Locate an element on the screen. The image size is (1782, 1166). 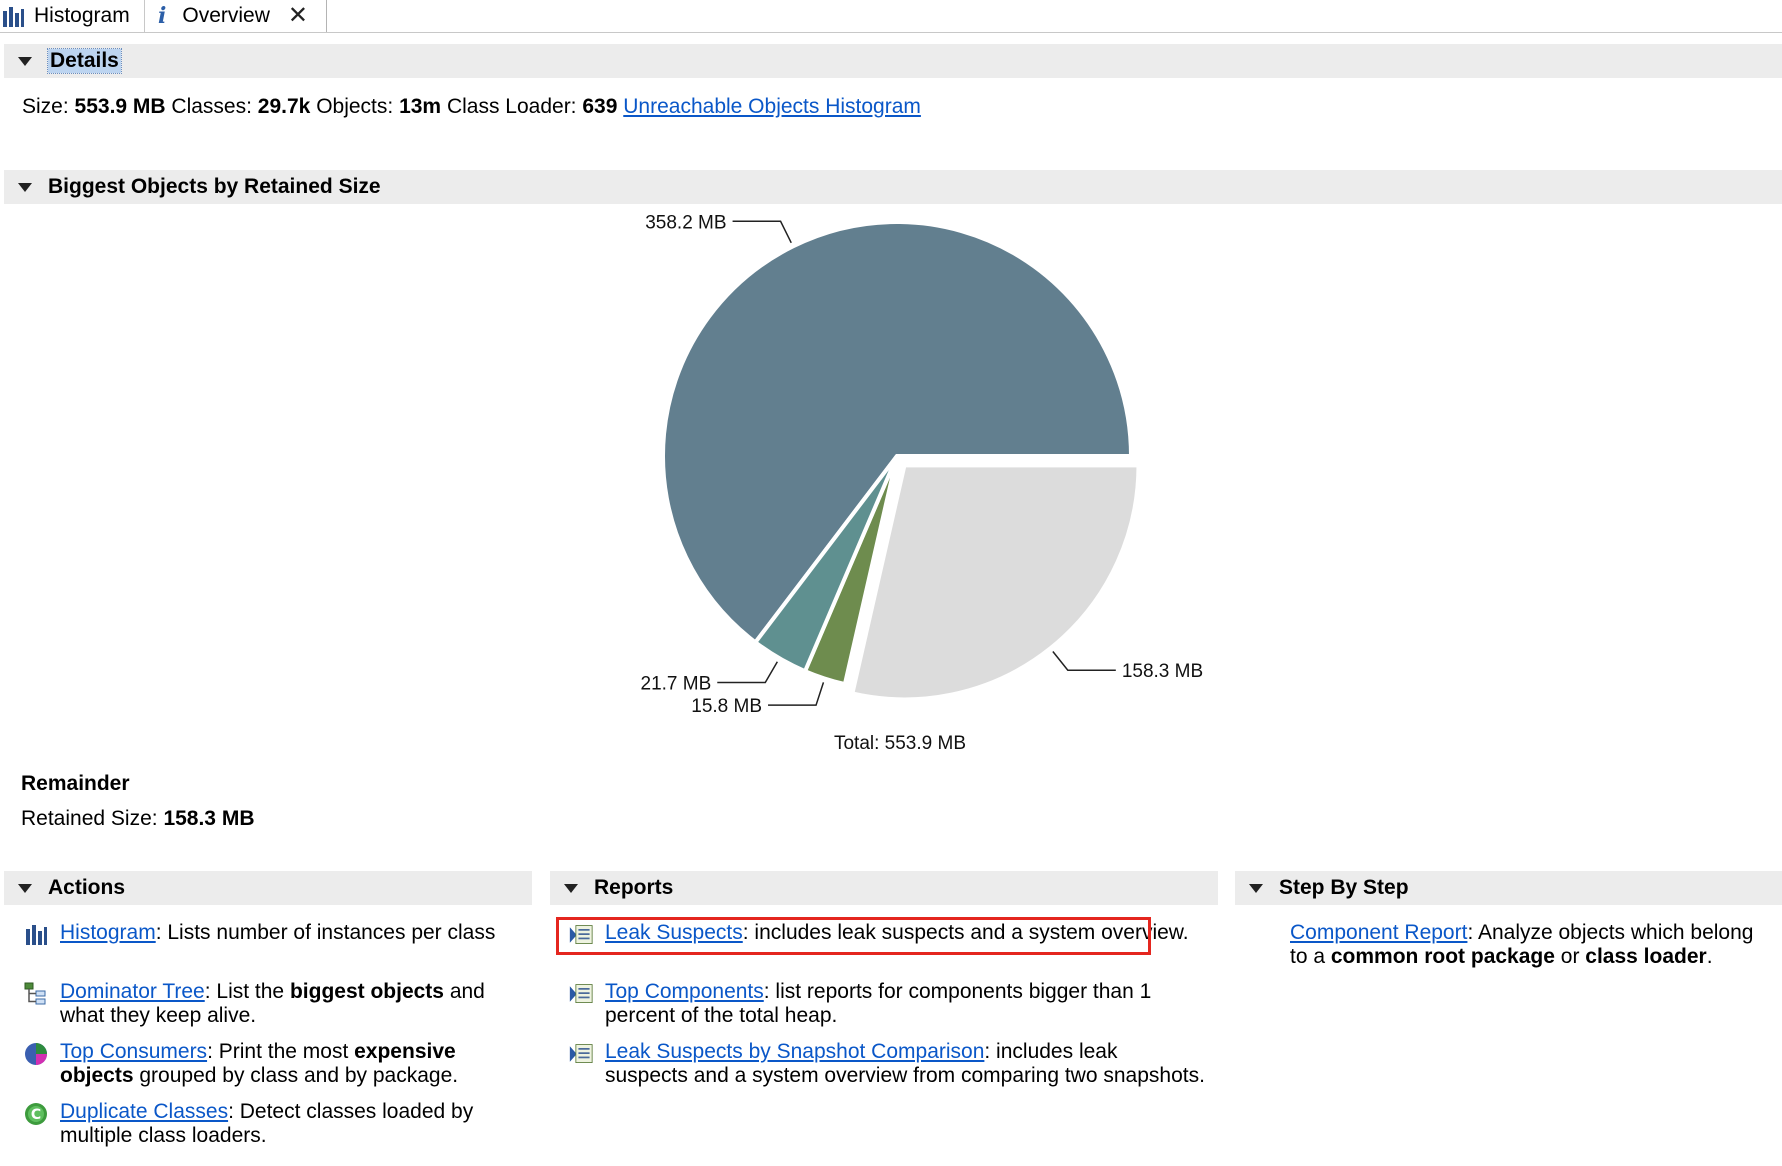
retained-size-label: Retained Size: is located at coordinates (89, 818).